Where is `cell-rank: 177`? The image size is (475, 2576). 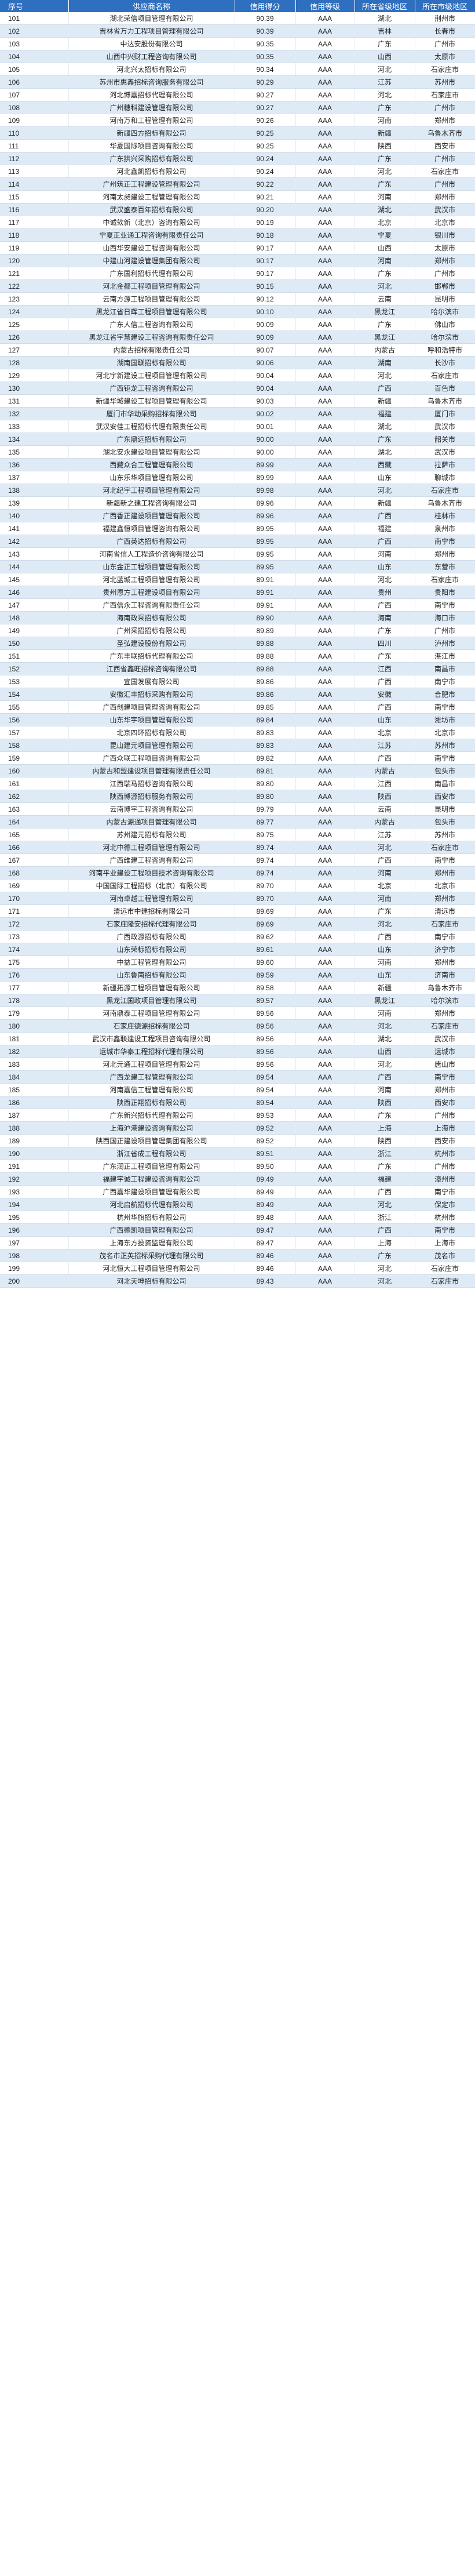 cell-rank: 177 is located at coordinates (34, 987).